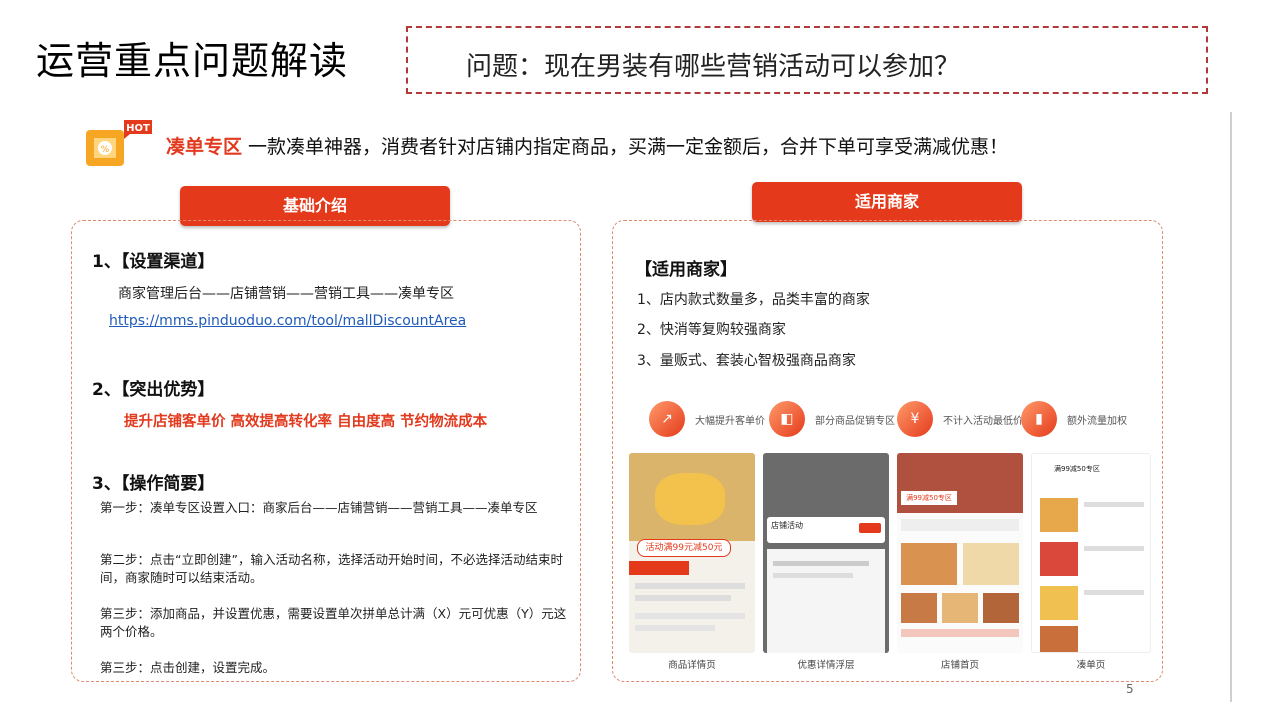 This screenshot has height=720, width=1280. I want to click on merchant-item-2: 2、快消等复购较强商家, so click(711, 330).